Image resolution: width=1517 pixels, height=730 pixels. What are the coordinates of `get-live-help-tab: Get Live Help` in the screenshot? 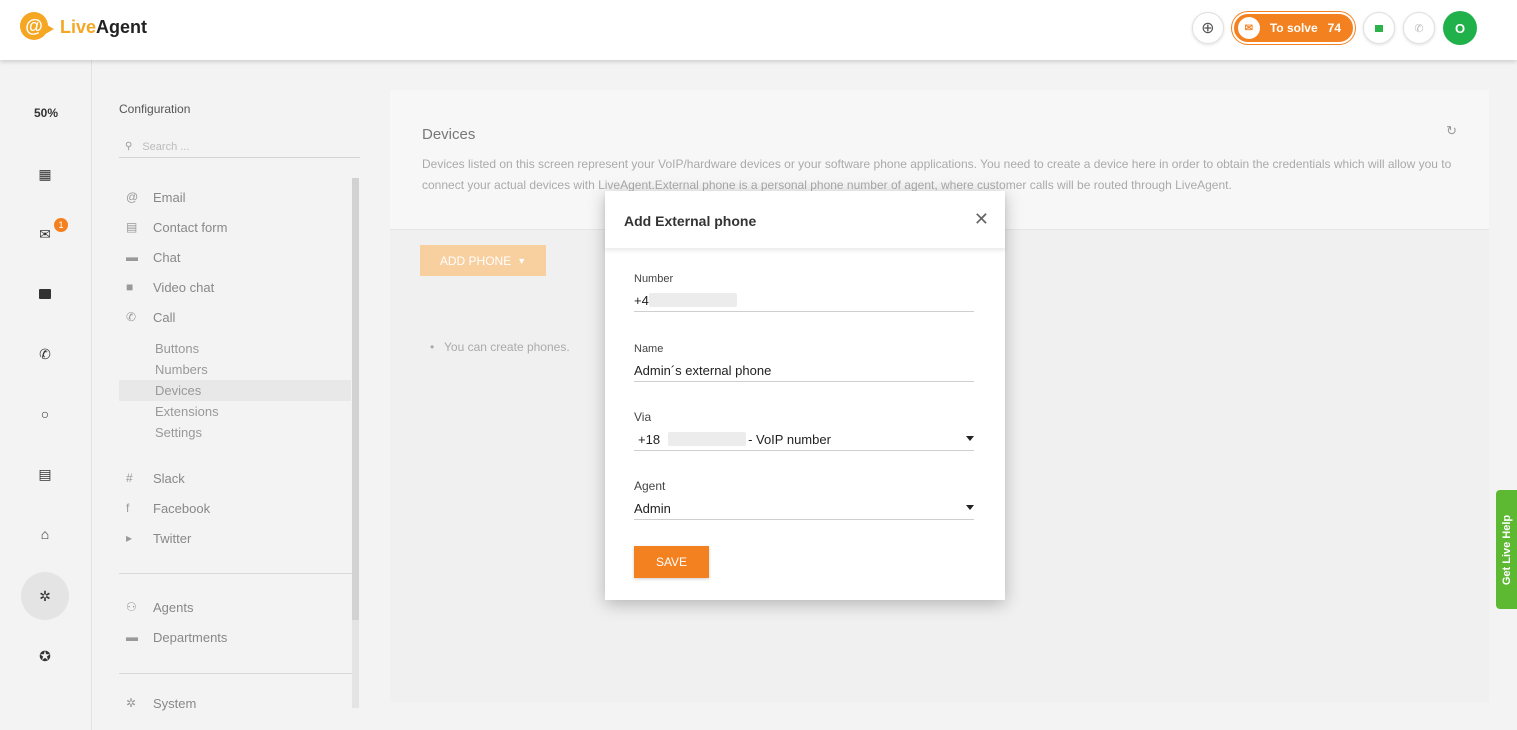 It's located at (1506, 549).